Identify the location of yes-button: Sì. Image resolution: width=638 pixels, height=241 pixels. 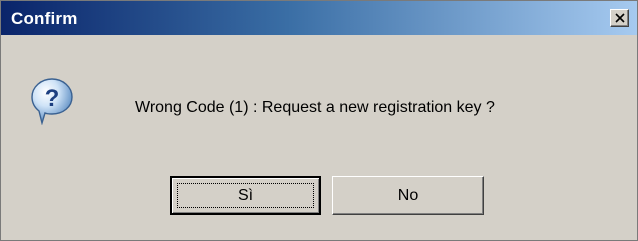
(245, 195).